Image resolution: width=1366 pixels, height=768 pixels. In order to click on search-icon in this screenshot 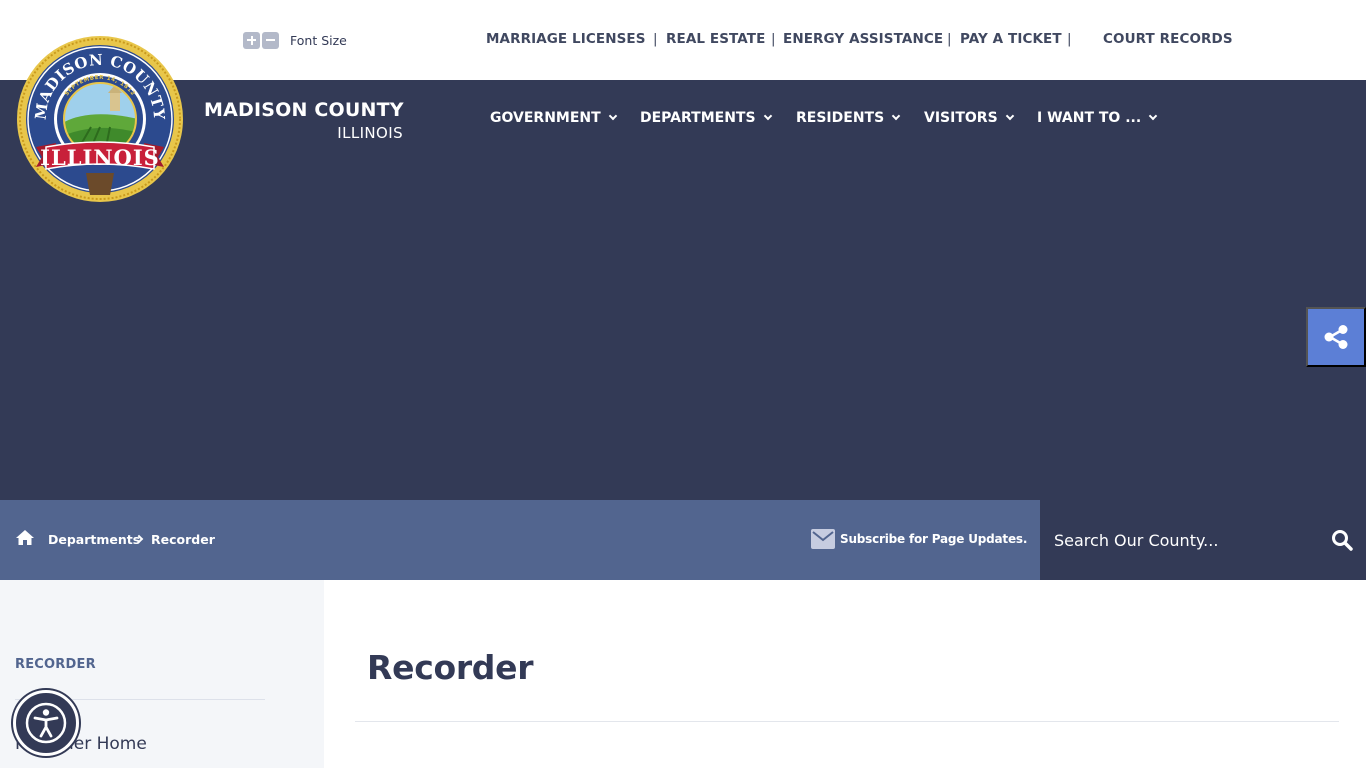, I will do `click(1342, 540)`.